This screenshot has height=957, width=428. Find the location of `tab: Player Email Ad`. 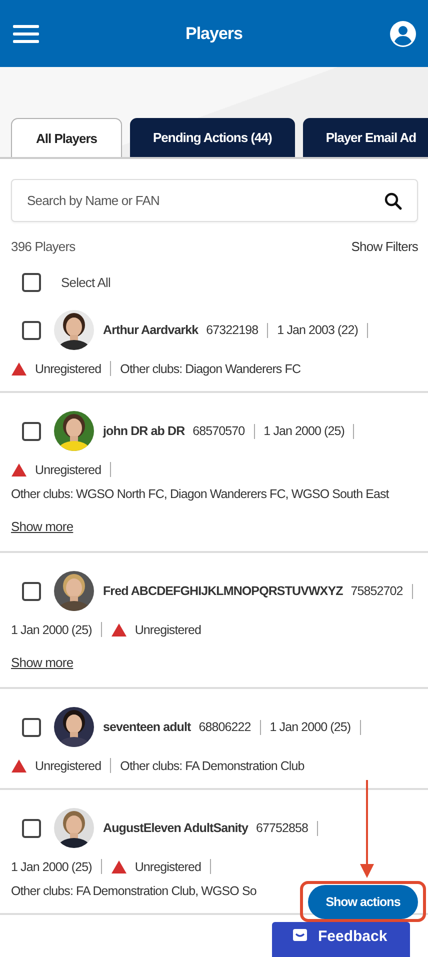

tab: Player Email Ad is located at coordinates (365, 137).